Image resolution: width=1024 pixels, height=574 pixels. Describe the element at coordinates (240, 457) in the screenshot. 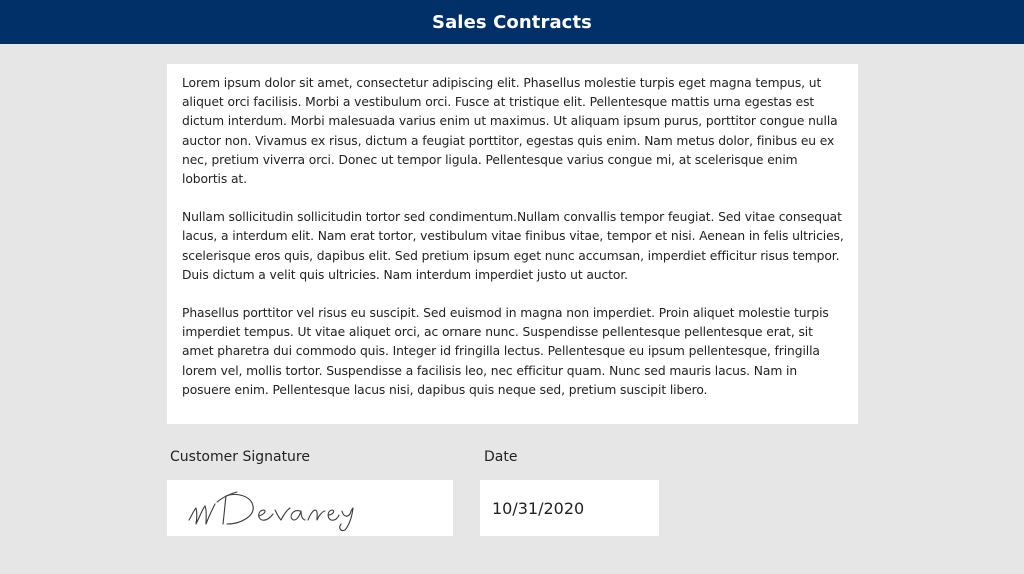

I see `customer-signature-label: Customer Signature` at that location.